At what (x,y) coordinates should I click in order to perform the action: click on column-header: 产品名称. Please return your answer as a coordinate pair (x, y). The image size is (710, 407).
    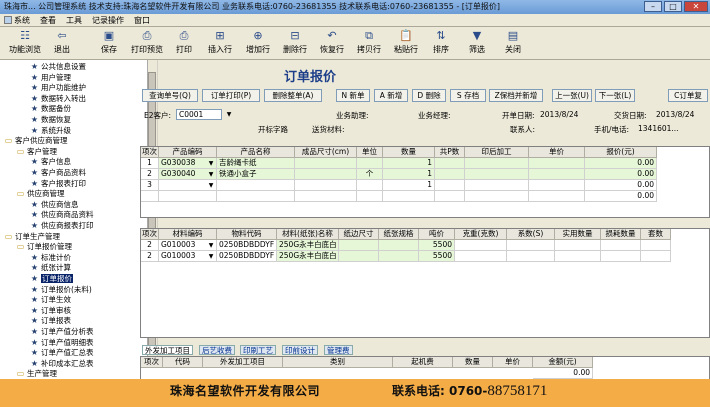
    Looking at the image, I should click on (256, 152).